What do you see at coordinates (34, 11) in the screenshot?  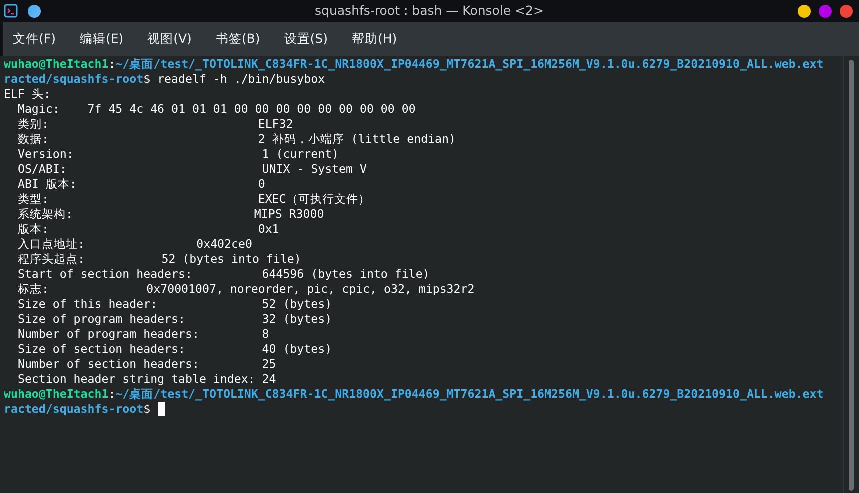 I see `pin-button` at bounding box center [34, 11].